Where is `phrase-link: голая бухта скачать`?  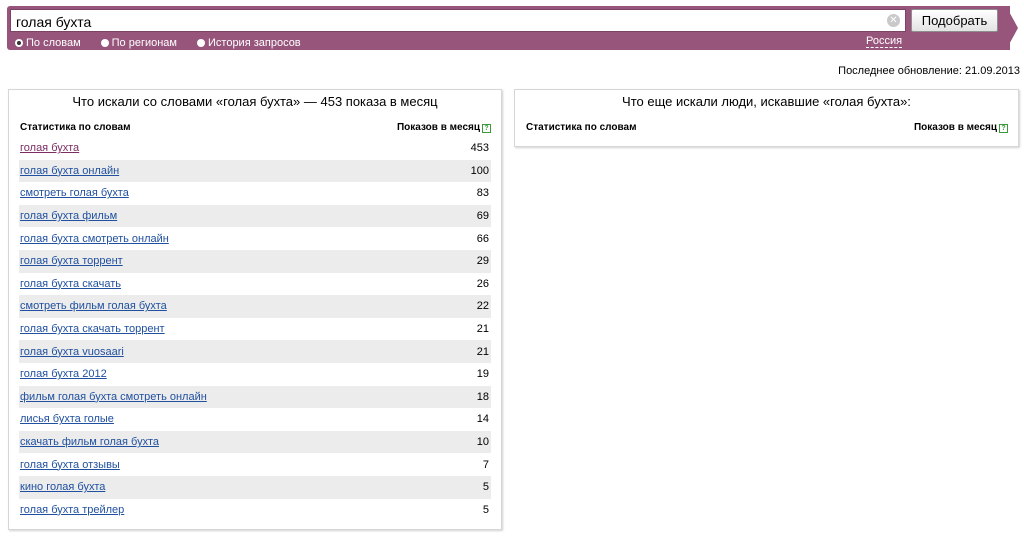 phrase-link: голая бухта скачать is located at coordinates (70, 284).